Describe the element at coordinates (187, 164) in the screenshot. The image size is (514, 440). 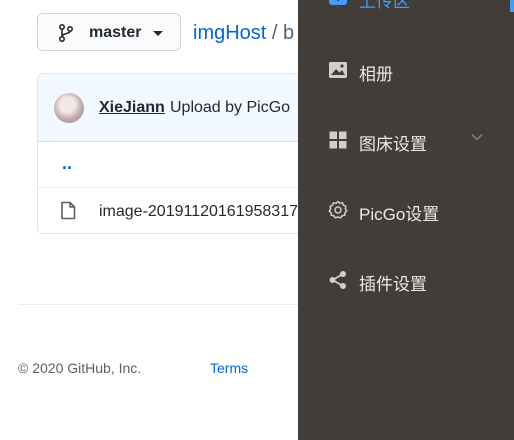
I see `parent-directory-row: ..` at that location.